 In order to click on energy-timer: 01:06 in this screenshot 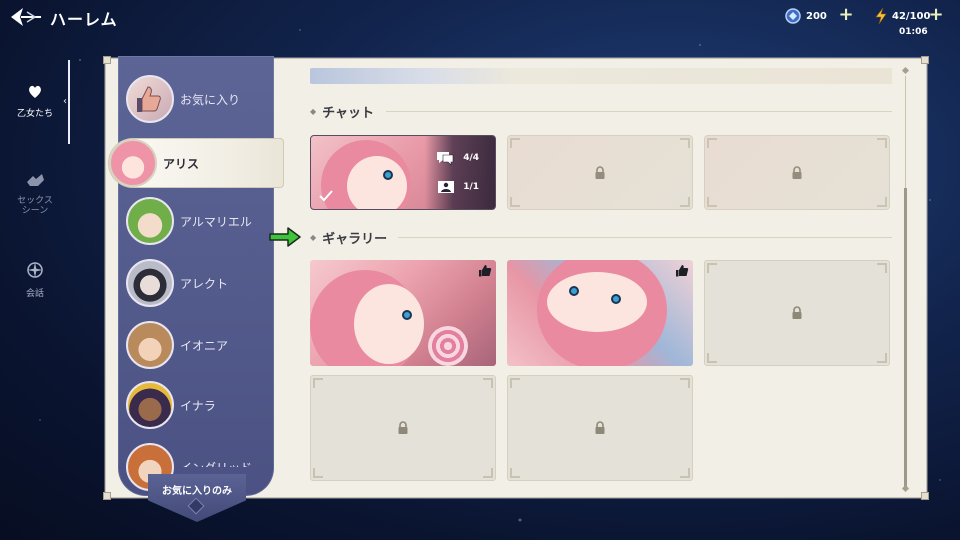, I will do `click(913, 32)`.